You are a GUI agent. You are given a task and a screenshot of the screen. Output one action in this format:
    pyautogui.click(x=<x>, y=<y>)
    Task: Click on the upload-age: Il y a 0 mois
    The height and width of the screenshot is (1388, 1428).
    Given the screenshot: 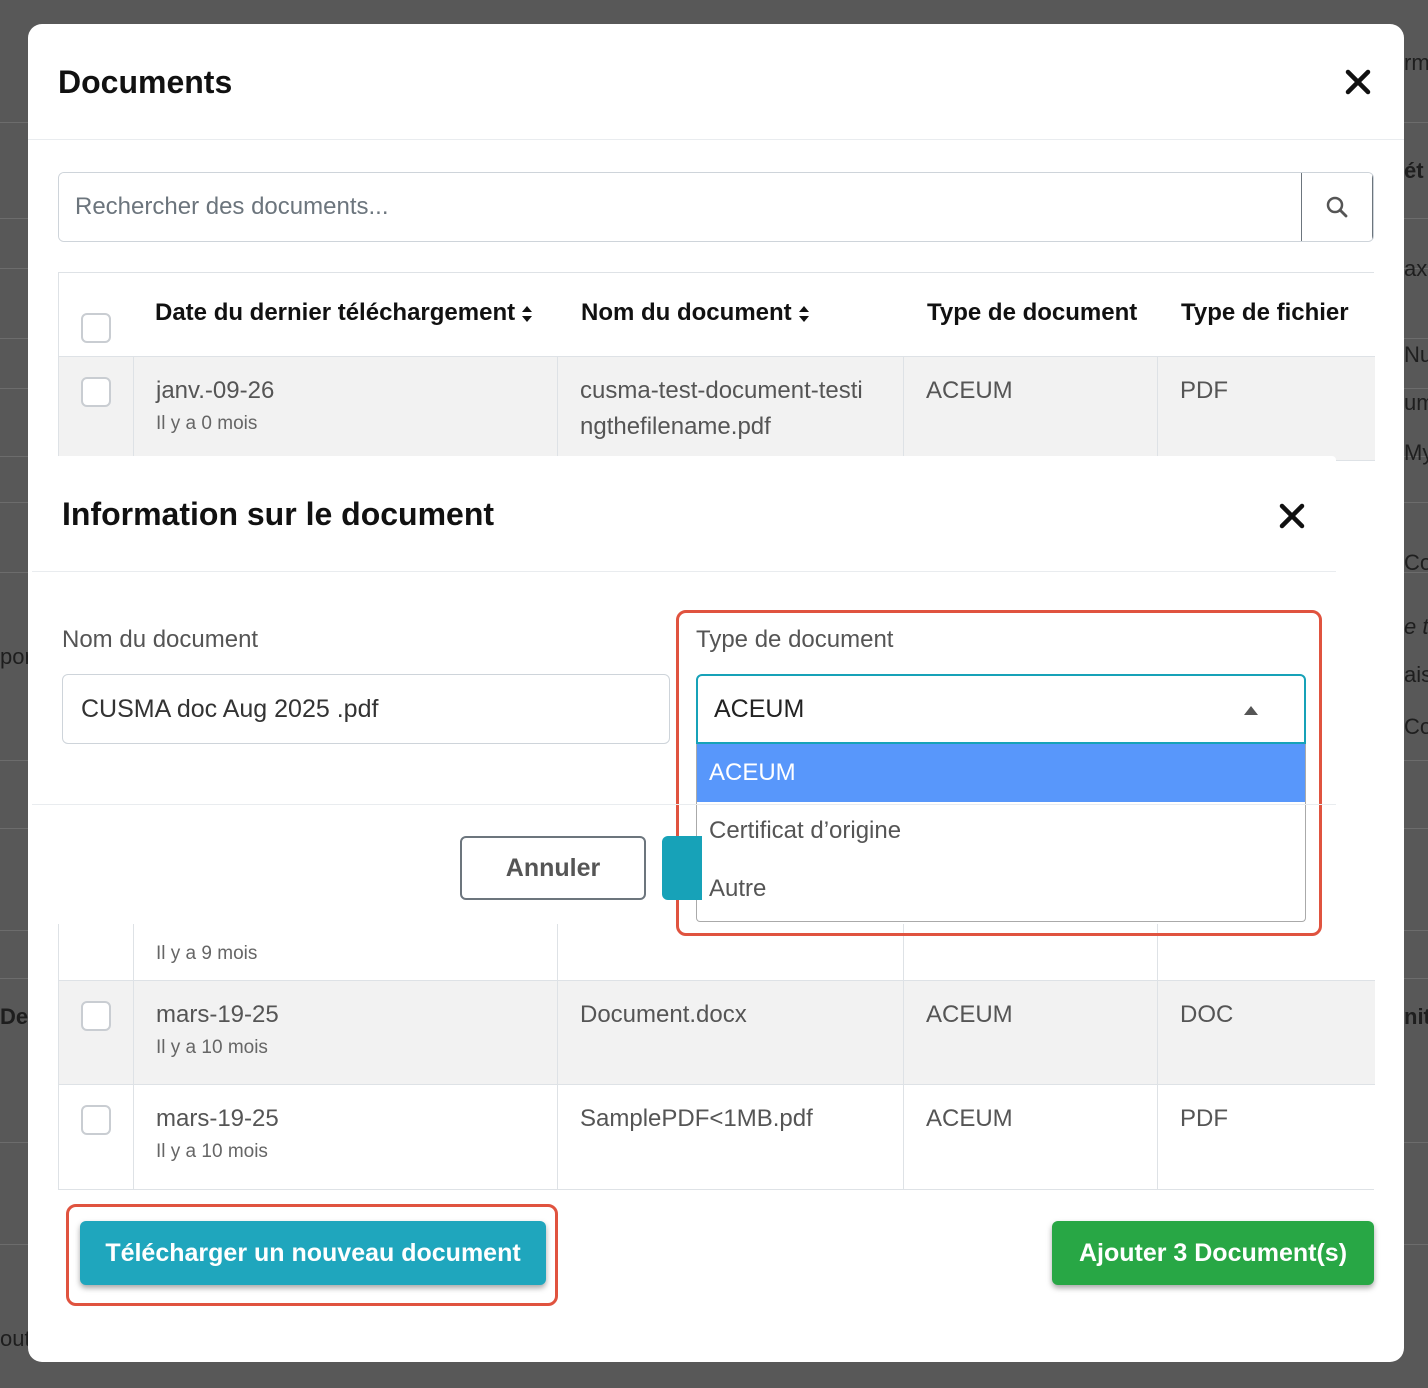 What is the action you would take?
    pyautogui.click(x=207, y=423)
    